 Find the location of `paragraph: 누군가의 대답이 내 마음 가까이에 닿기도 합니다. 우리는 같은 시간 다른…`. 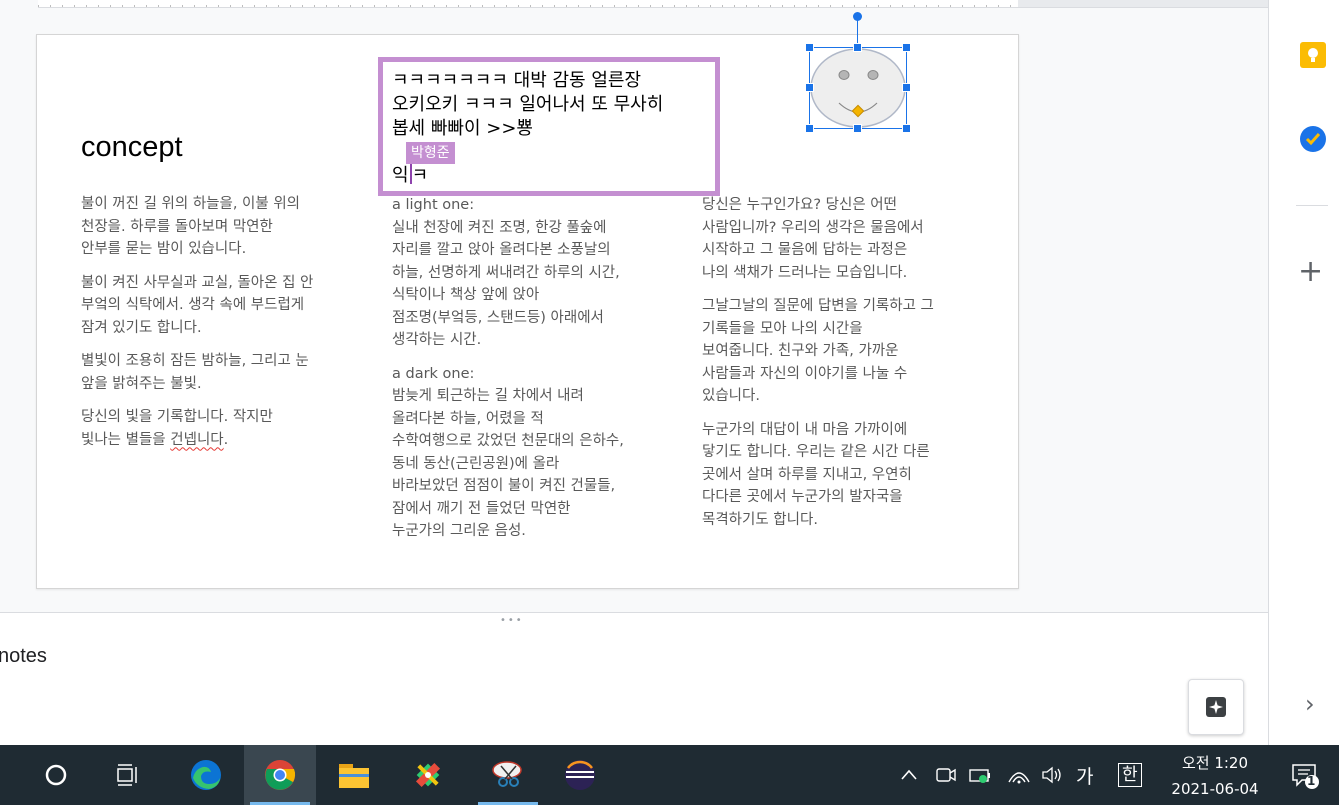

paragraph: 누군가의 대답이 내 마음 가까이에 닿기도 합니다. 우리는 같은 시간 다른… is located at coordinates (816, 474).